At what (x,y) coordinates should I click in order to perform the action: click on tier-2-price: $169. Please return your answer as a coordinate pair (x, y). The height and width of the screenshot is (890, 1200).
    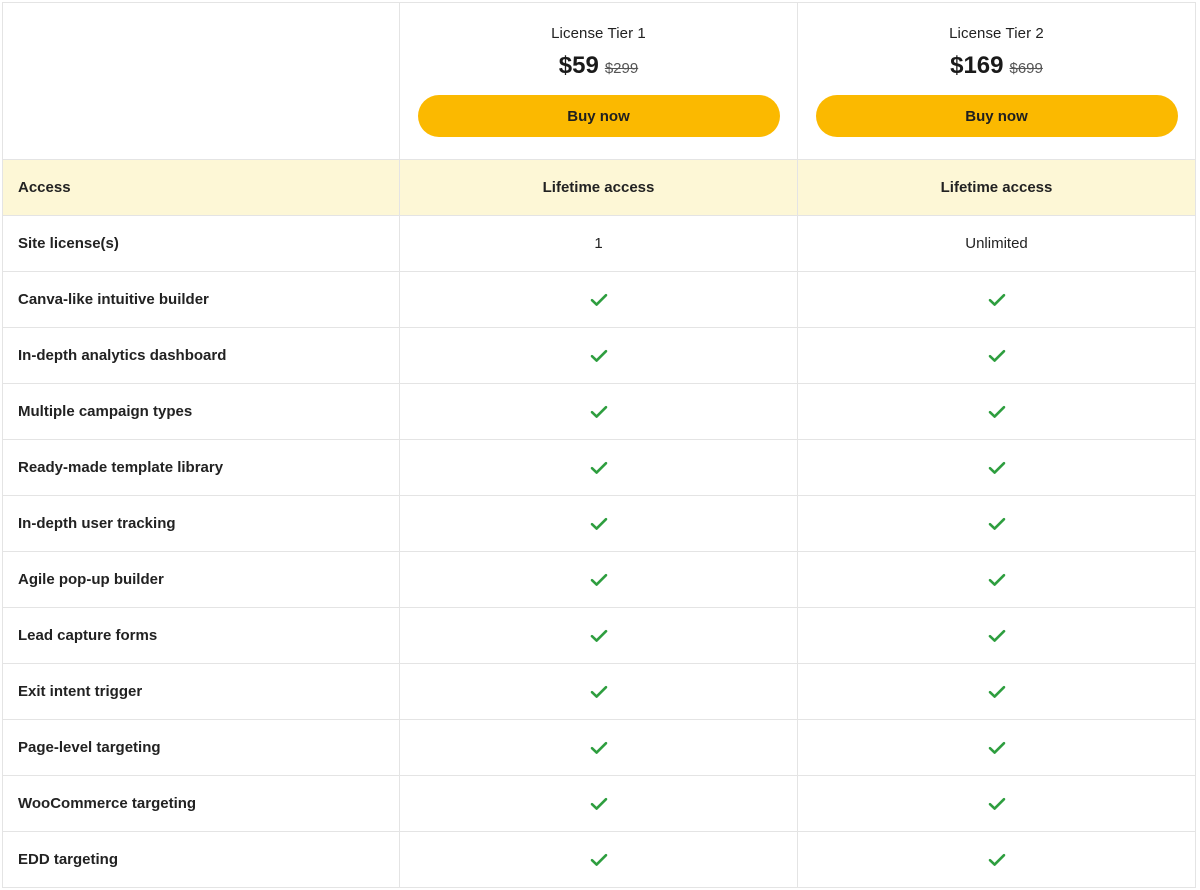
    Looking at the image, I should click on (977, 65).